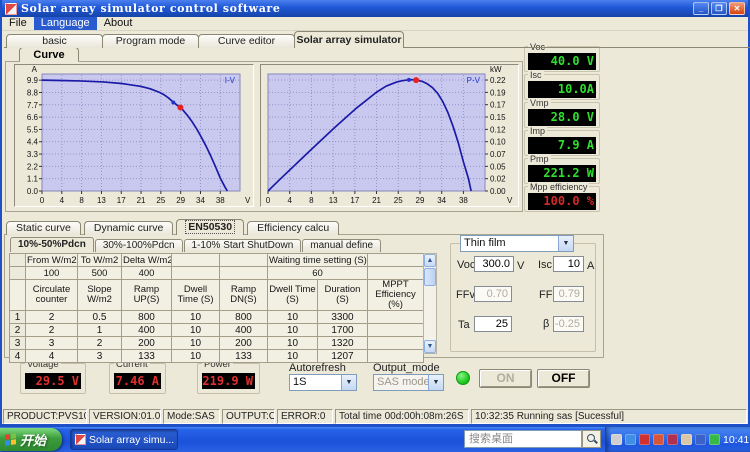 The height and width of the screenshot is (452, 750). What do you see at coordinates (523, 439) in the screenshot?
I see `desktop-search-input: 搜索桌面` at bounding box center [523, 439].